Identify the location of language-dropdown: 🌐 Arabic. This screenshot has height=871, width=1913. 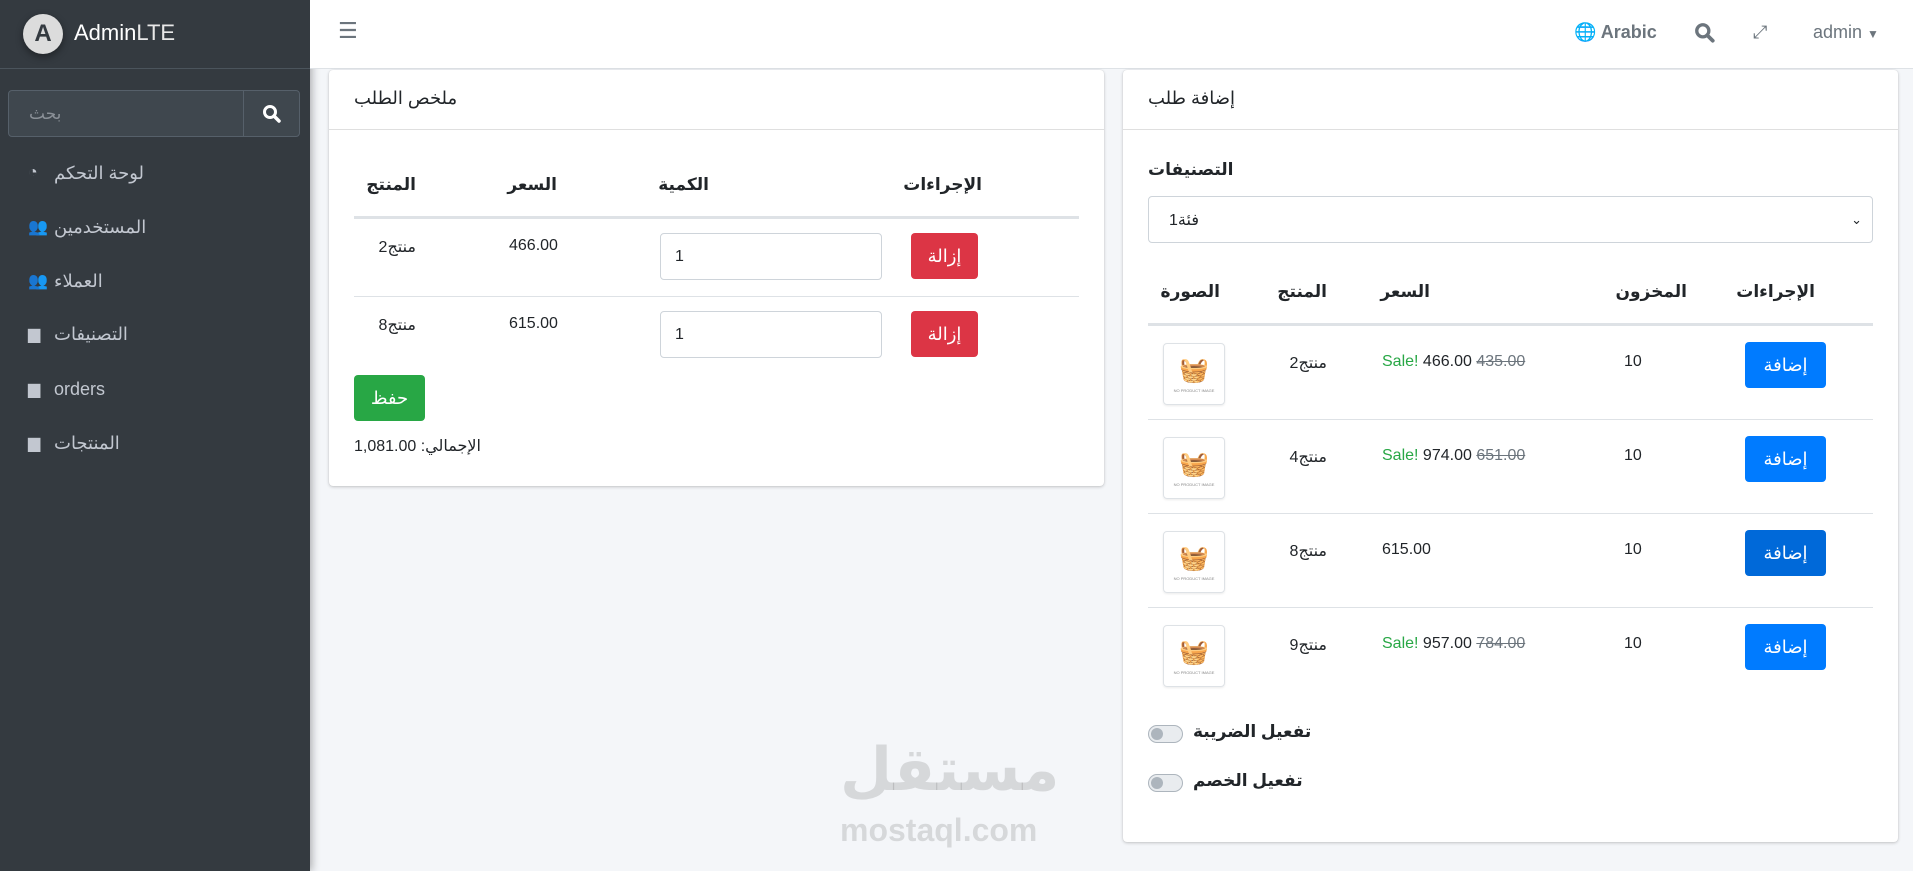
(1615, 32).